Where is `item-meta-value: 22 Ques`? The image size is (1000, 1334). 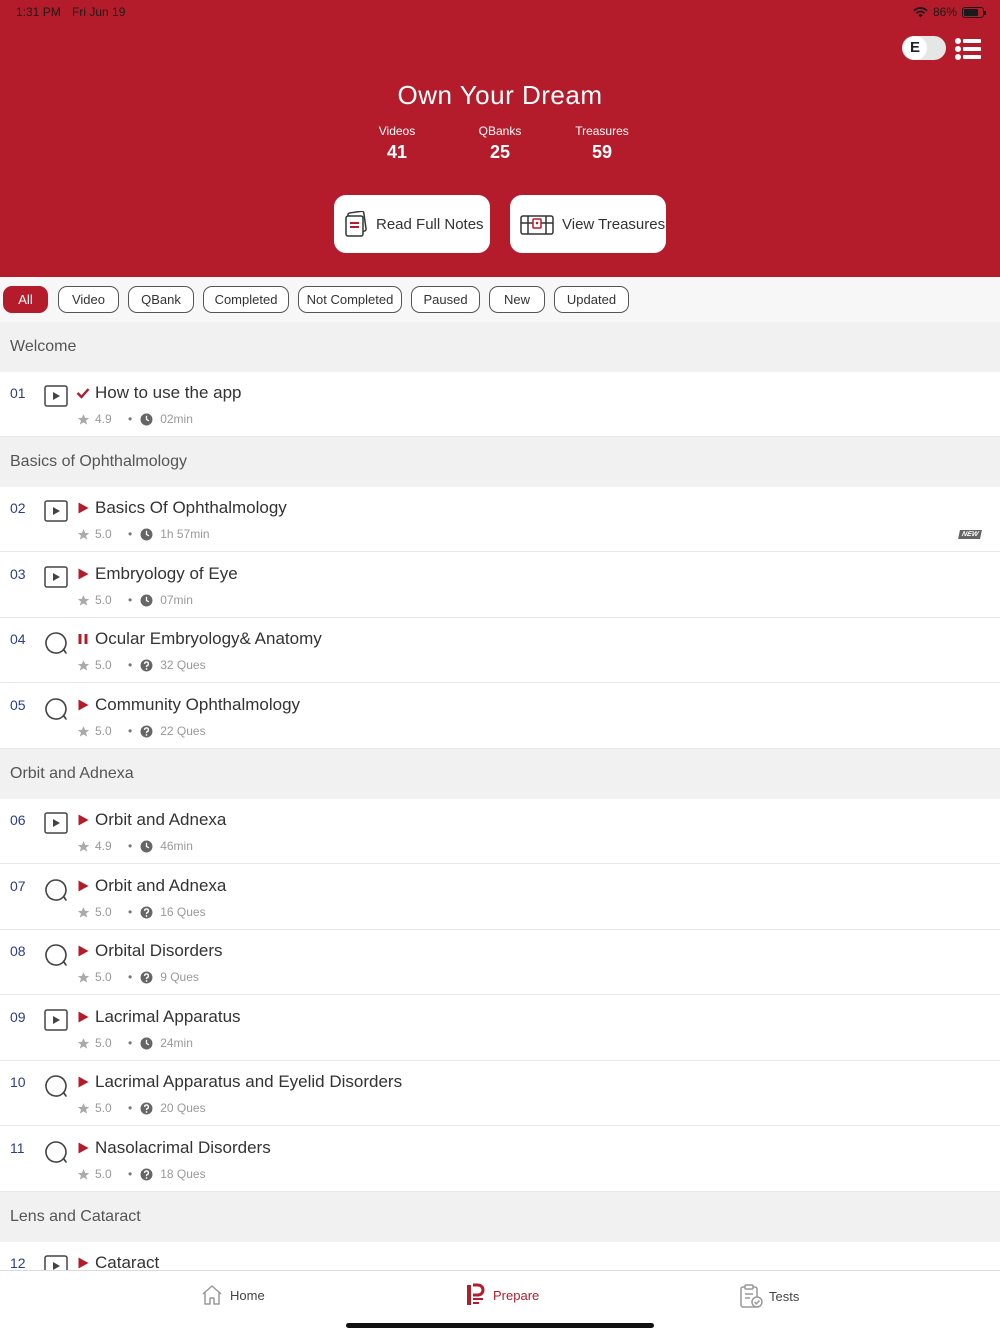
item-meta-value: 22 Ques is located at coordinates (183, 731).